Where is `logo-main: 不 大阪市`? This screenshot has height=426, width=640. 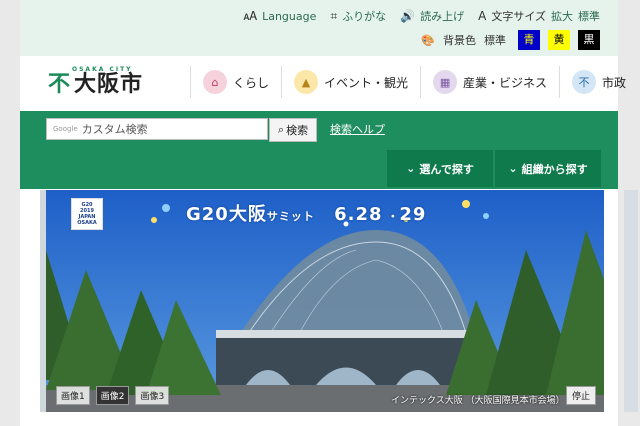 logo-main: 不 大阪市 is located at coordinates (95, 85).